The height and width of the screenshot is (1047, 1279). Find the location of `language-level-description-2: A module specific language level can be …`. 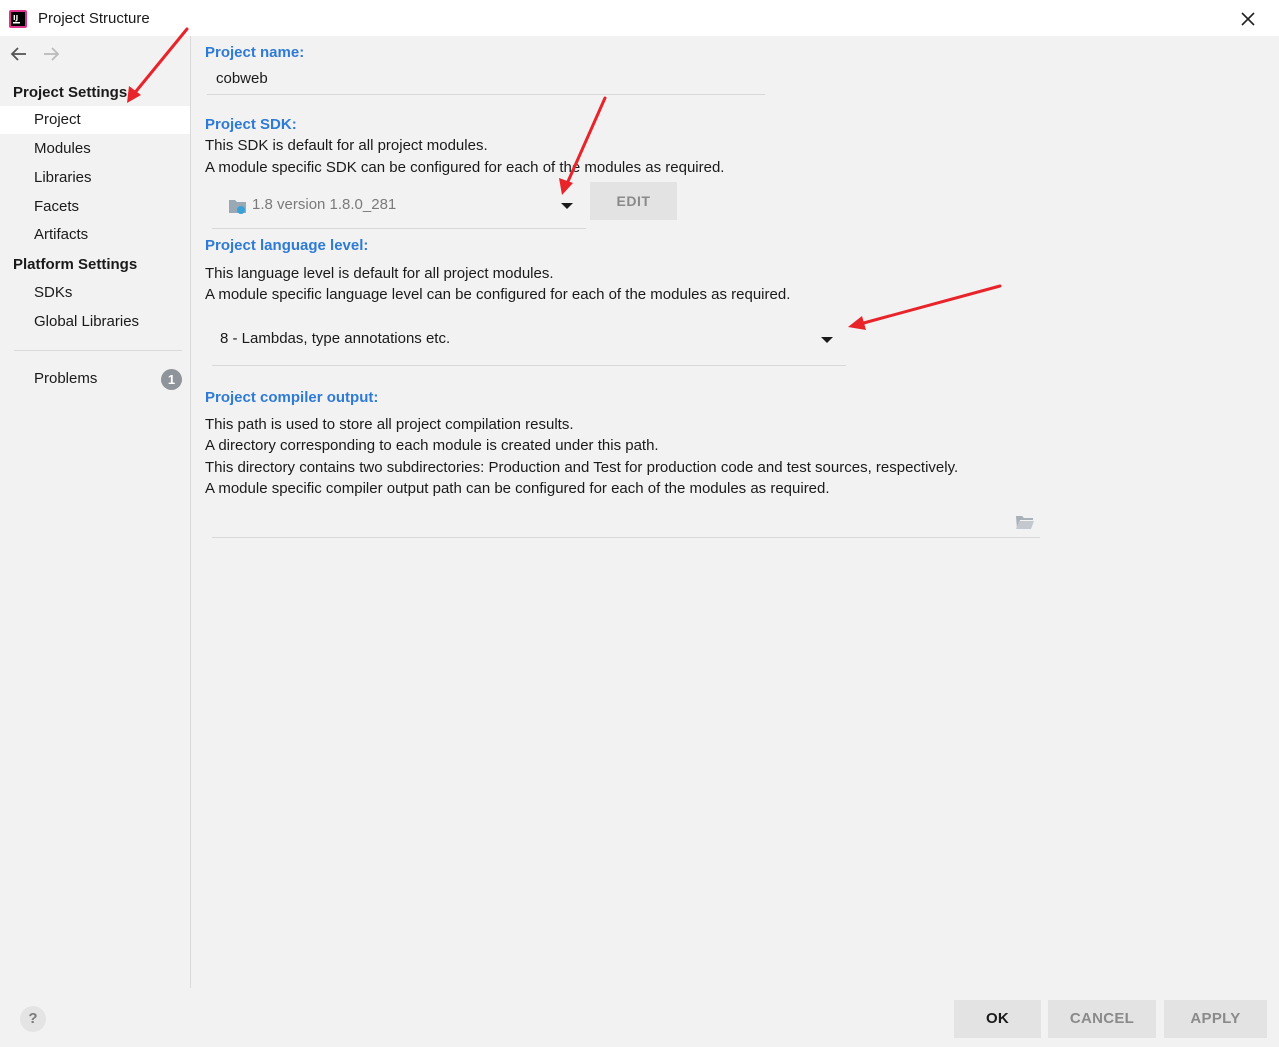

language-level-description-2: A module specific language level can be … is located at coordinates (498, 294).